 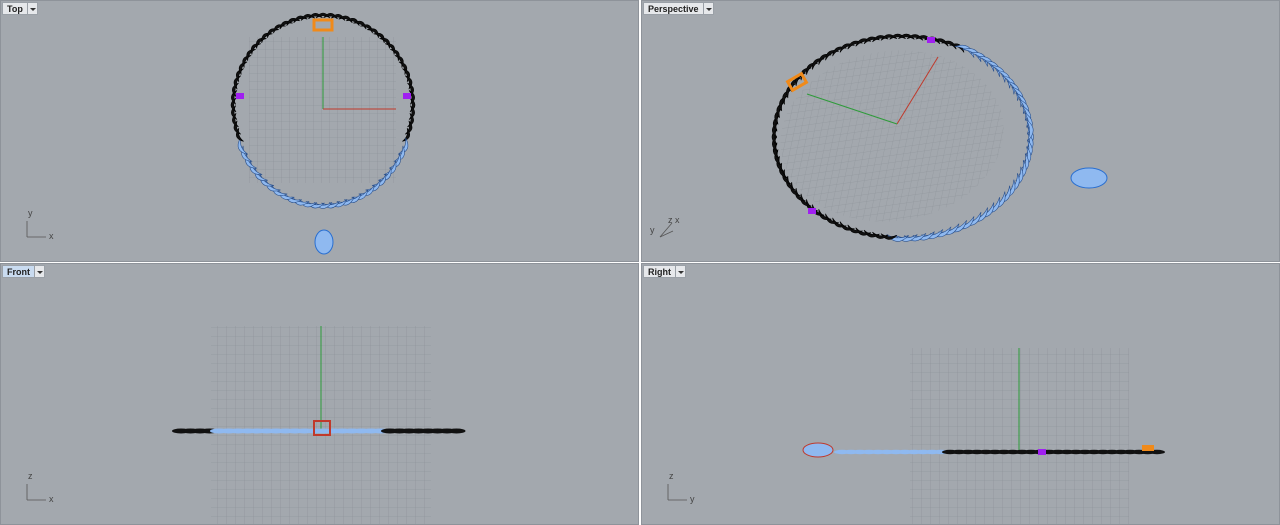 I want to click on construction-grid, so click(x=892, y=136).